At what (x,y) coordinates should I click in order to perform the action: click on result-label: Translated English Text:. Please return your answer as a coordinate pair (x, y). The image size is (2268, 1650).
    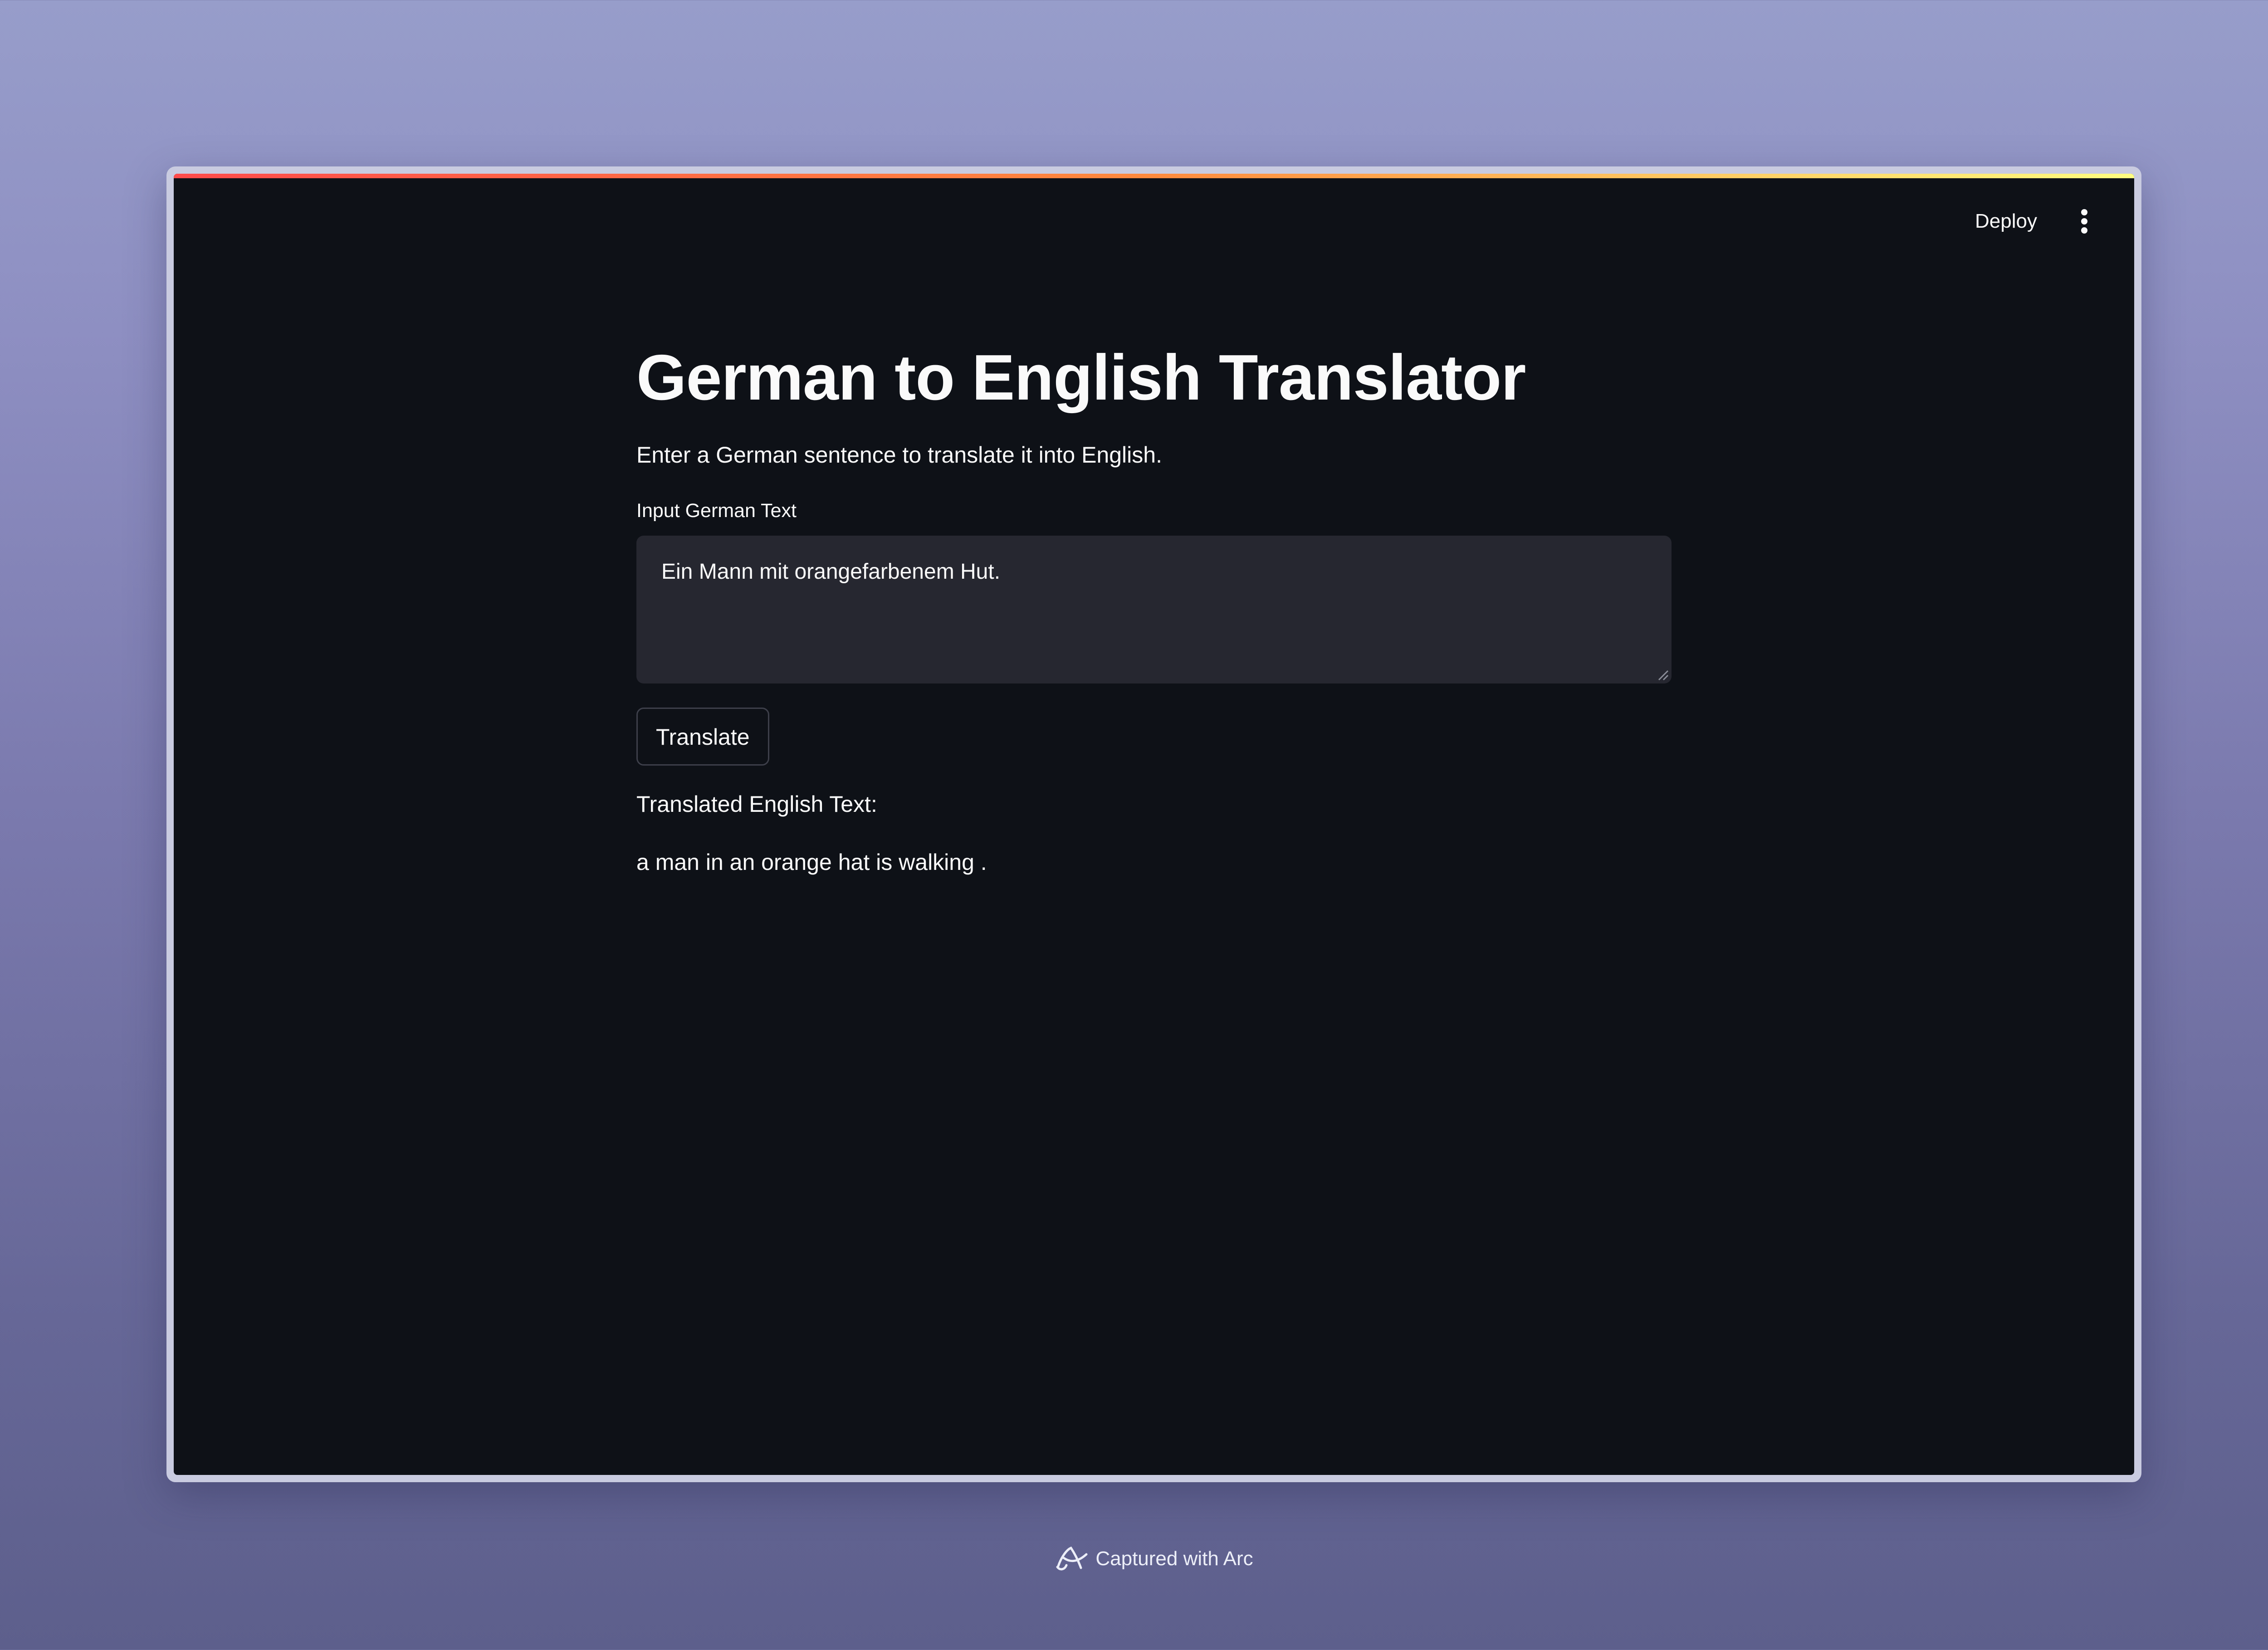
    Looking at the image, I should click on (757, 804).